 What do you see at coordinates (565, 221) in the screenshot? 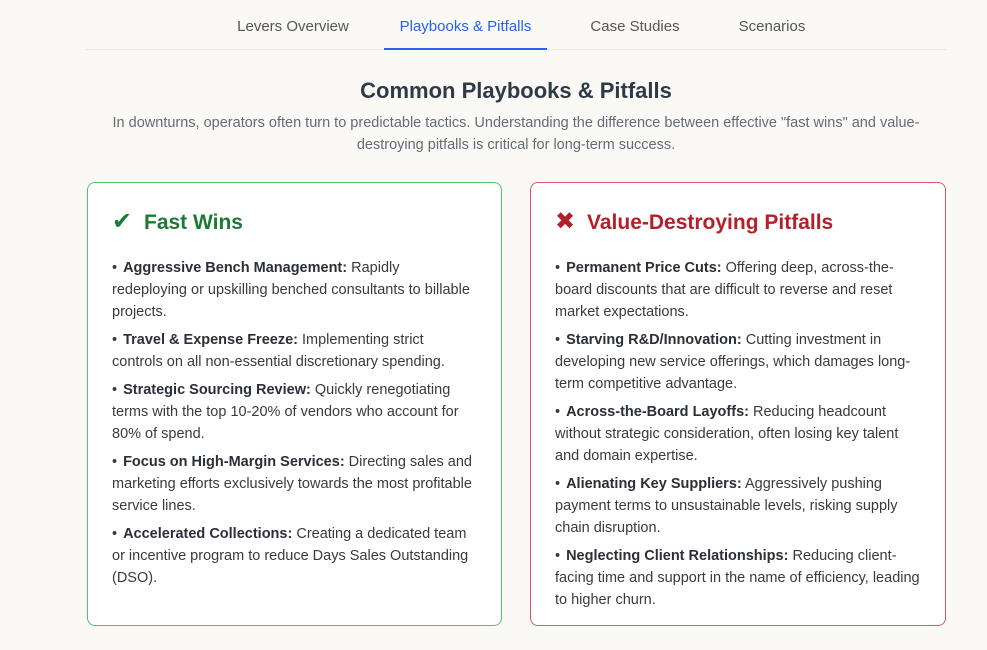
I see `x-icon: ✖` at bounding box center [565, 221].